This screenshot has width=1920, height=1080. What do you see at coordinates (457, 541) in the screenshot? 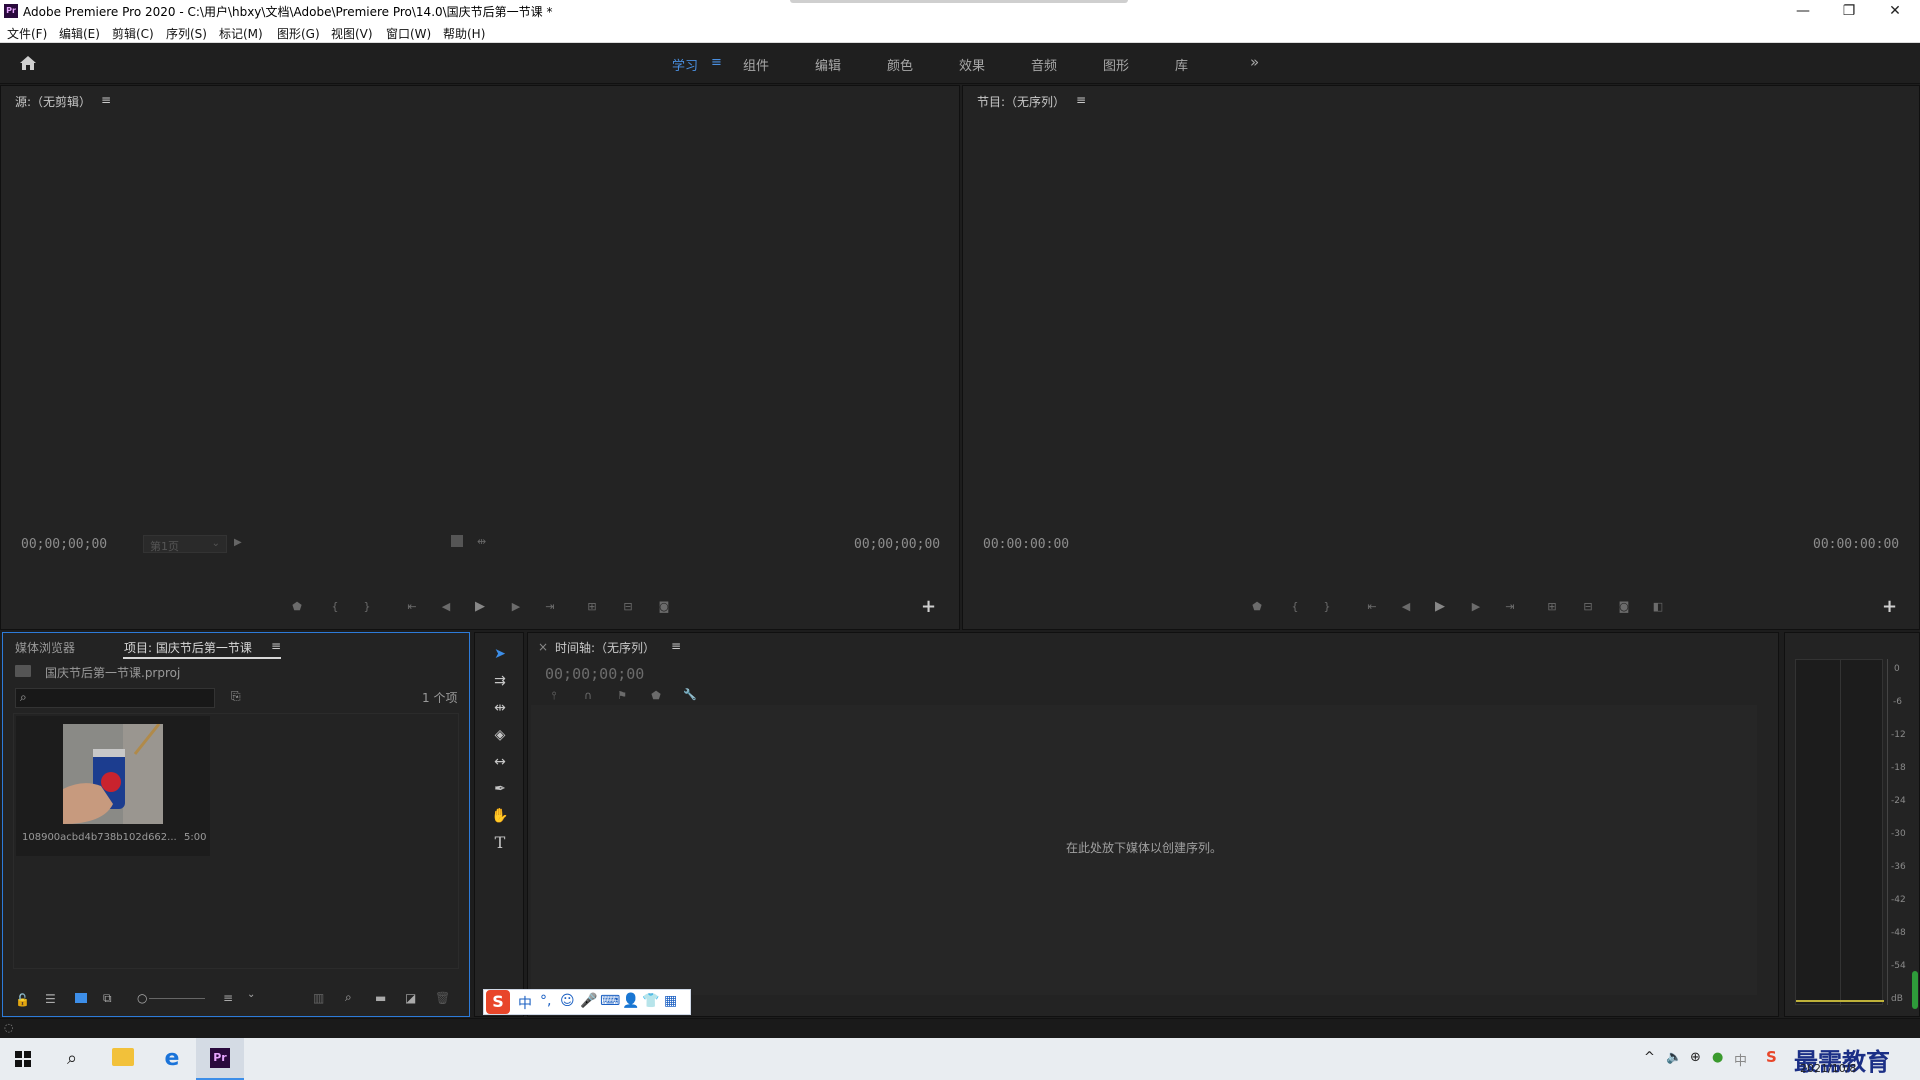
I see `fit-icon` at bounding box center [457, 541].